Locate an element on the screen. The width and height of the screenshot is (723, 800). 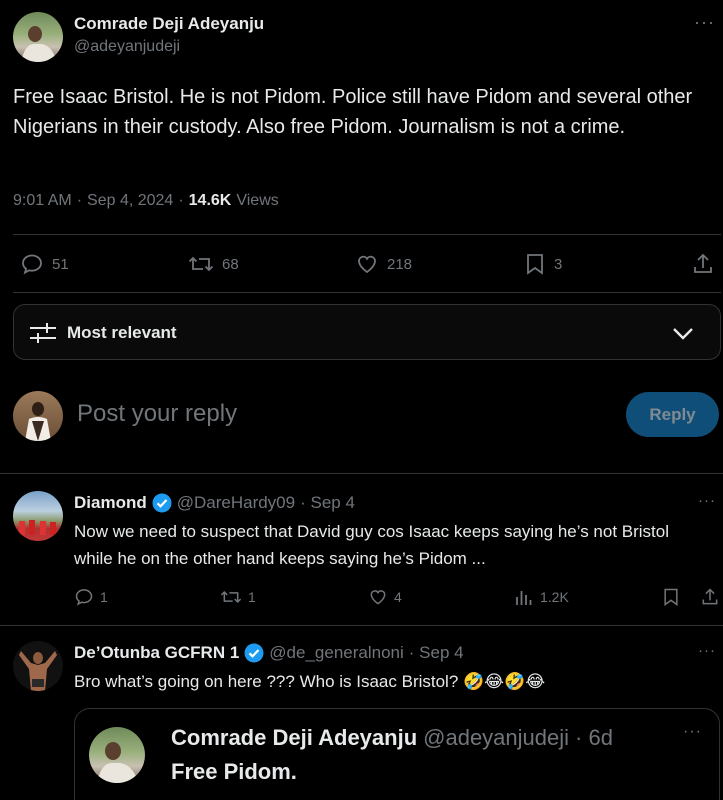
tweet-date: Sep 4, 2024 is located at coordinates (130, 201).